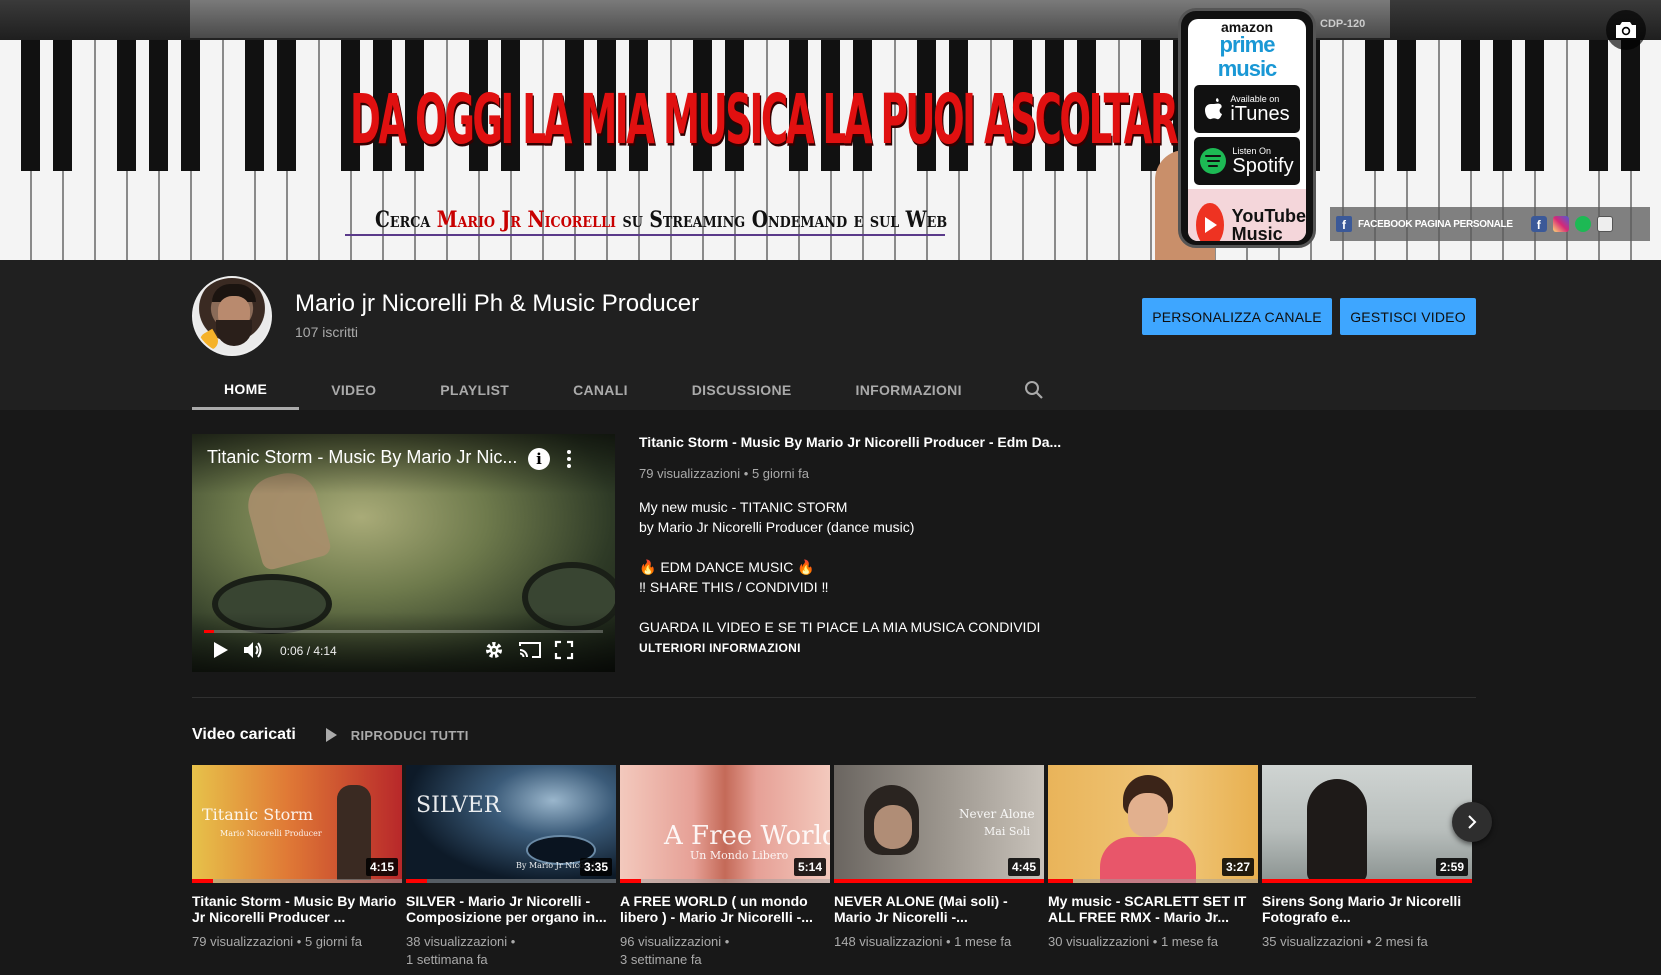 This screenshot has width=1661, height=975. What do you see at coordinates (595, 867) in the screenshot?
I see `video-duration: 3:35` at bounding box center [595, 867].